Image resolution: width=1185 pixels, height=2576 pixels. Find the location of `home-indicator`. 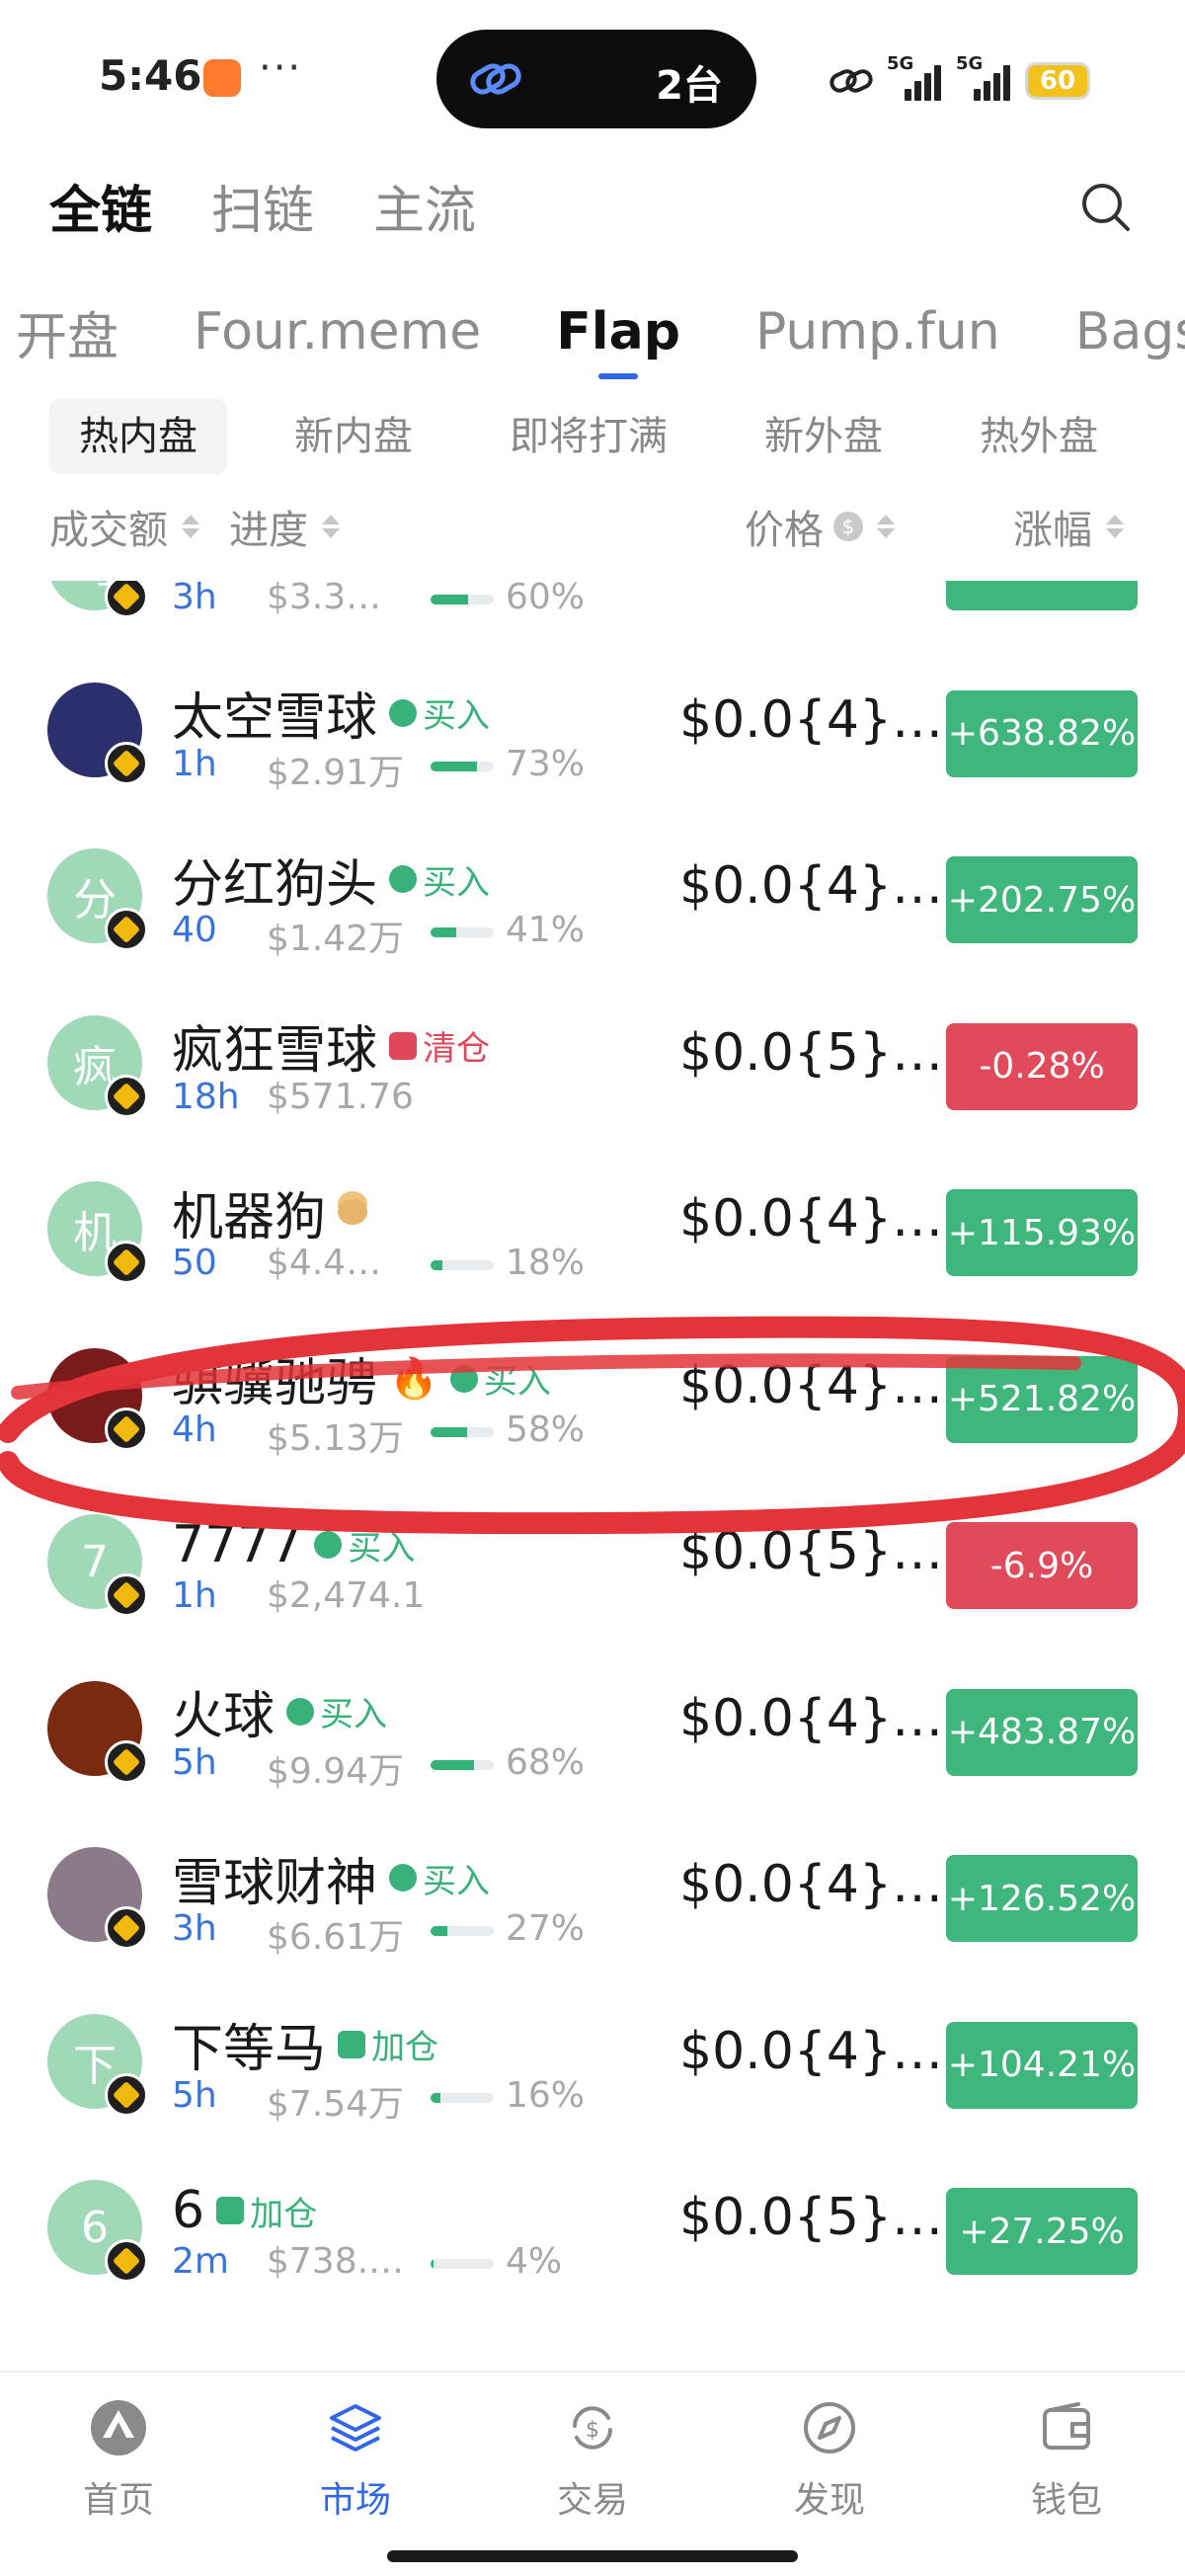

home-indicator is located at coordinates (592, 2556).